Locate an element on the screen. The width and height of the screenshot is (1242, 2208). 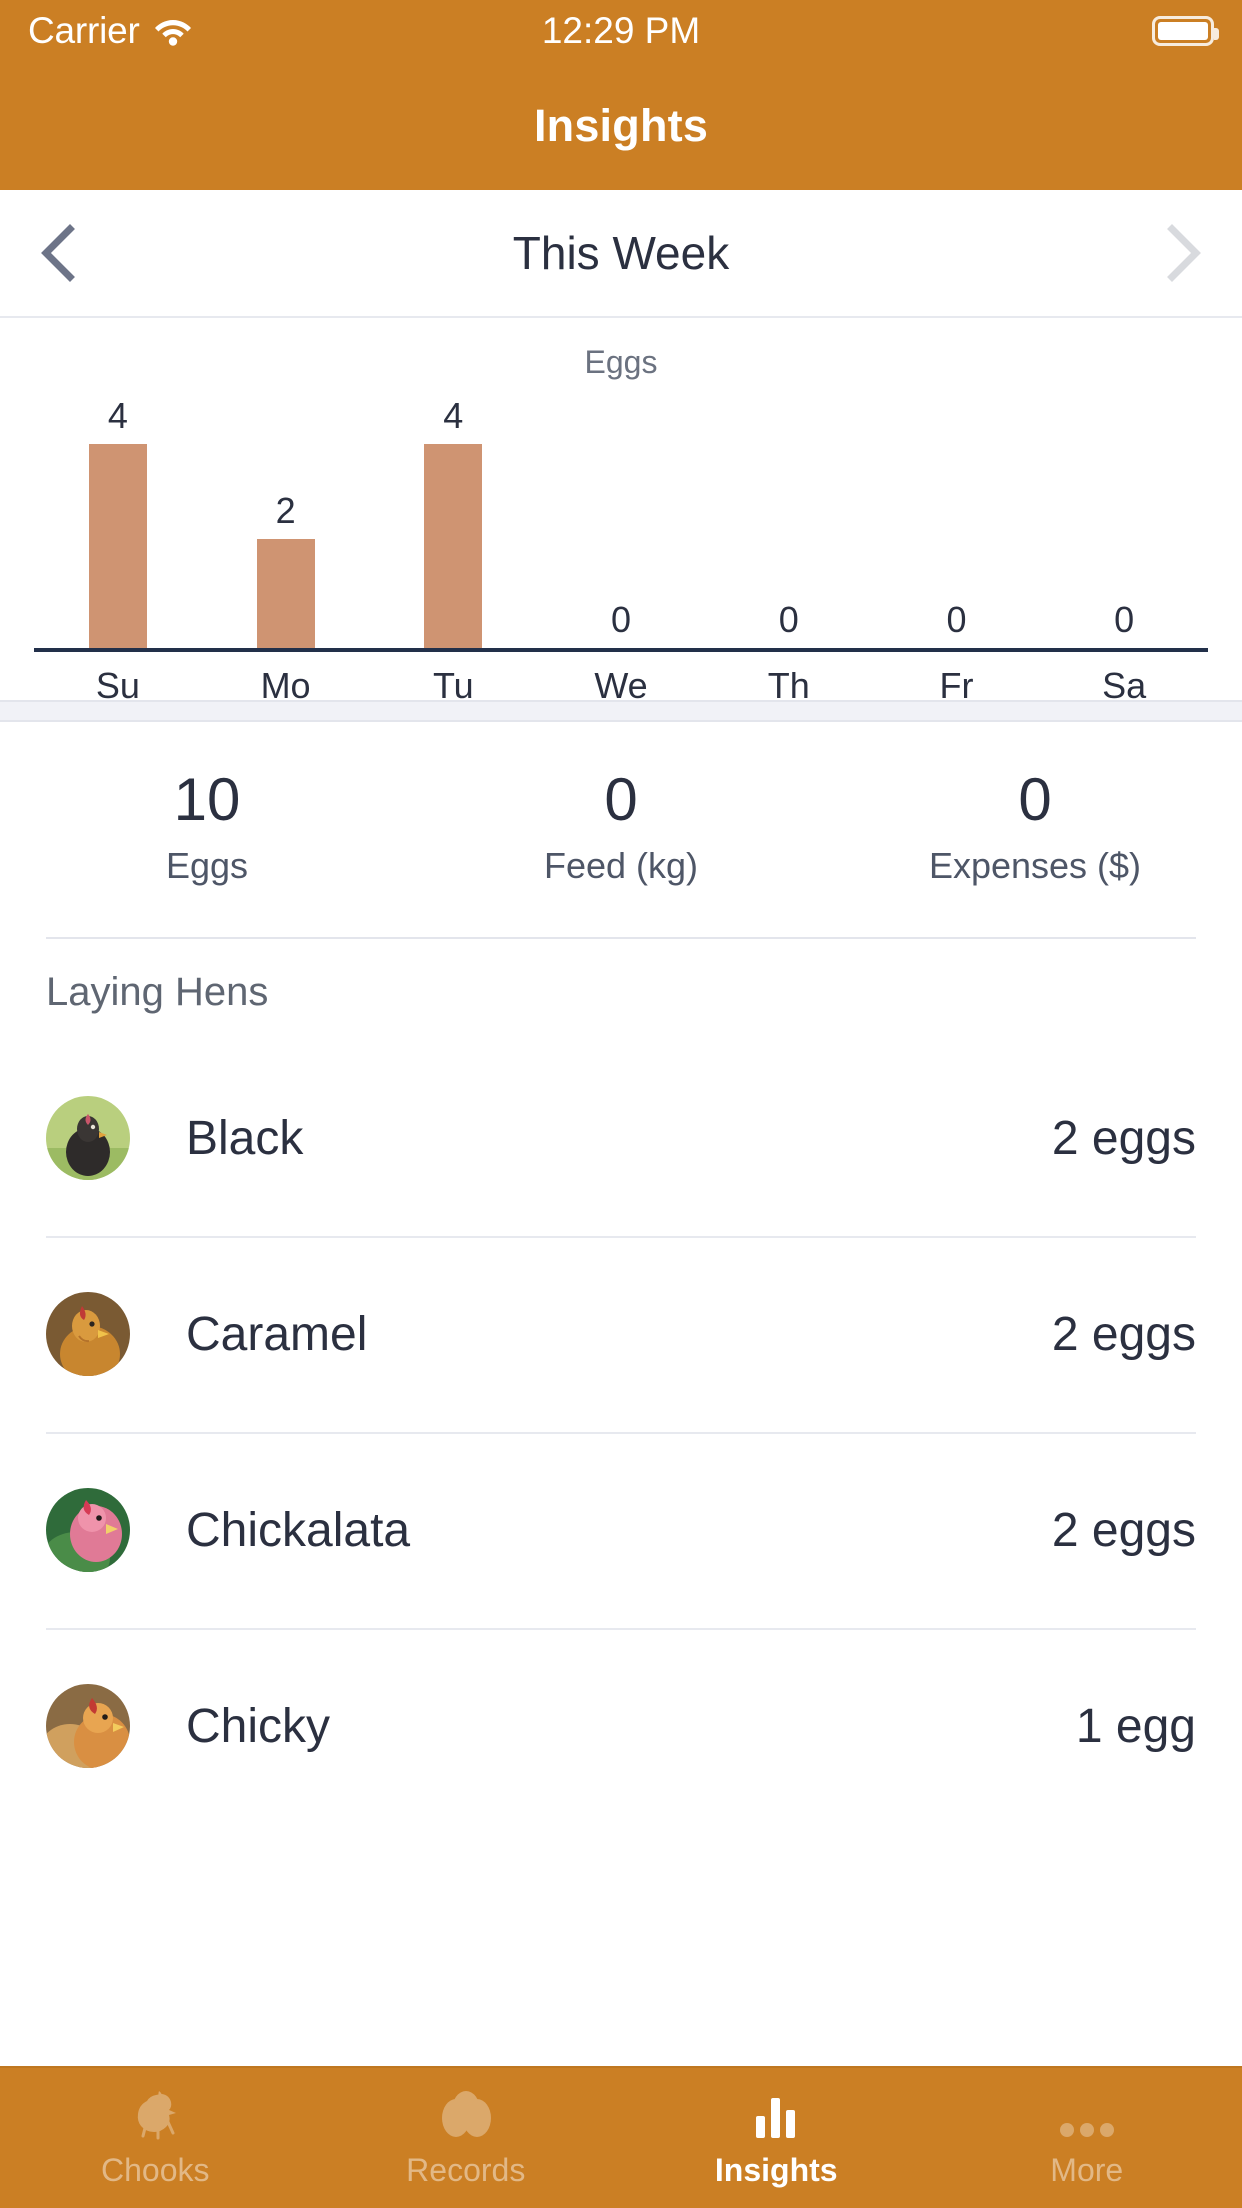
eggs-icon is located at coordinates (466, 2114).